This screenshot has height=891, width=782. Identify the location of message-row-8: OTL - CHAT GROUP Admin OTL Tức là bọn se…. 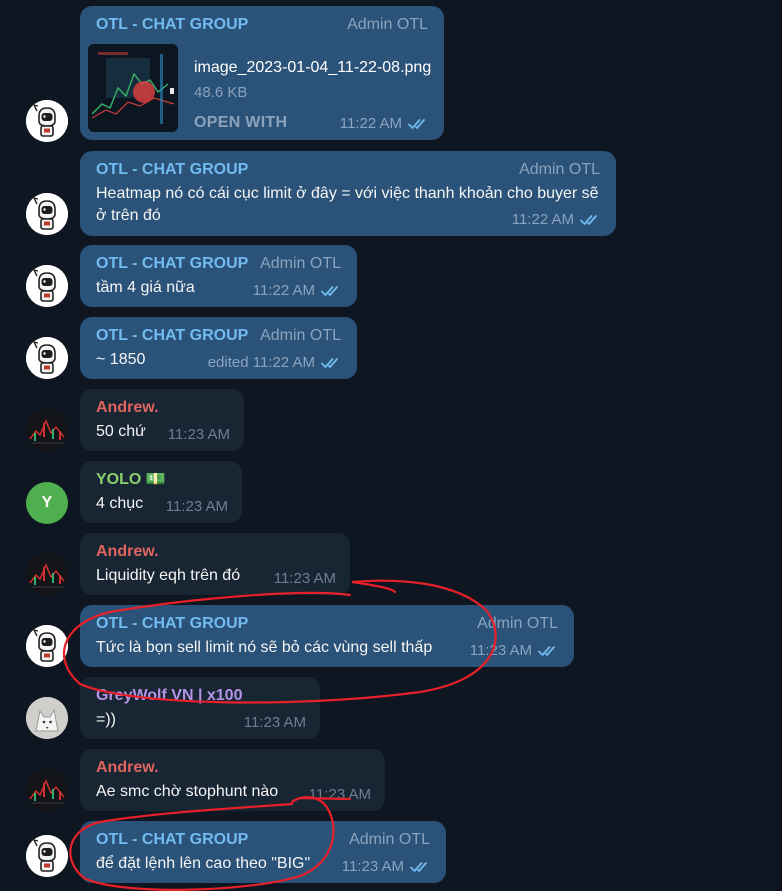
(391, 637).